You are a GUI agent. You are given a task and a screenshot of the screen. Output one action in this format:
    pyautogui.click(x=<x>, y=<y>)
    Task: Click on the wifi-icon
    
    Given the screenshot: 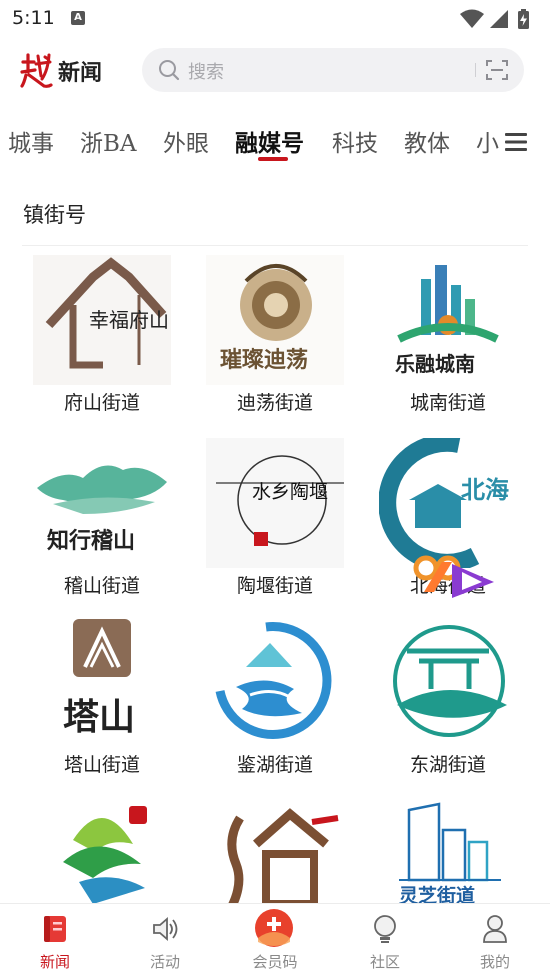 What is the action you would take?
    pyautogui.click(x=472, y=18)
    